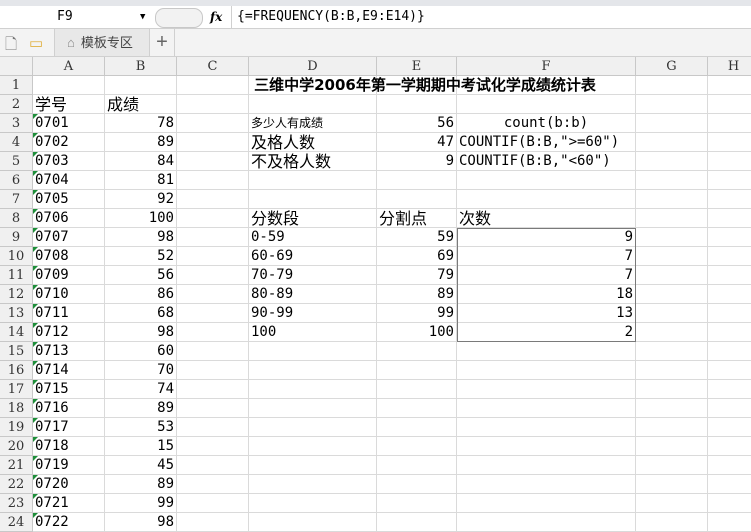 The height and width of the screenshot is (532, 751). What do you see at coordinates (546, 142) in the screenshot?
I see `cell-F4: COUNTIF(B:B,">=60")` at bounding box center [546, 142].